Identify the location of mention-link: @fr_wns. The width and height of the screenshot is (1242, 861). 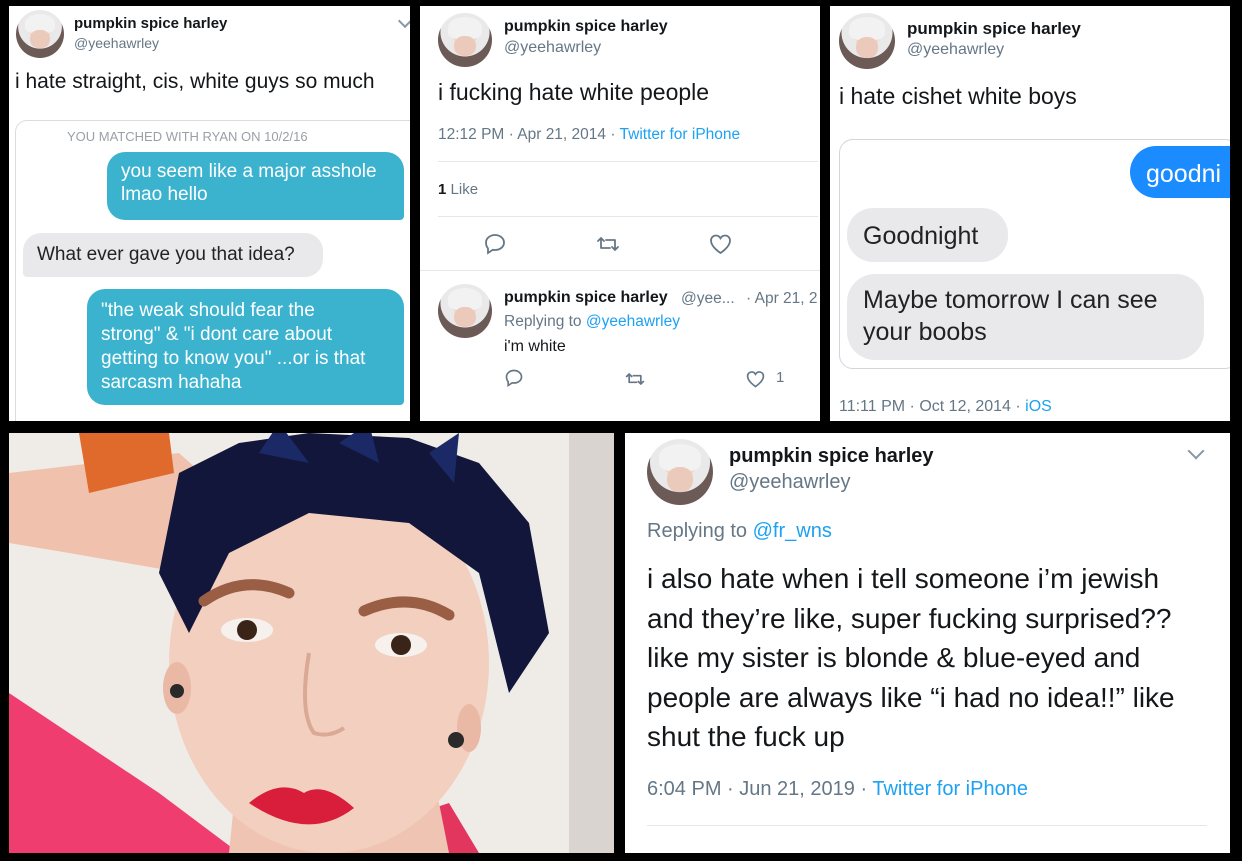
(792, 531).